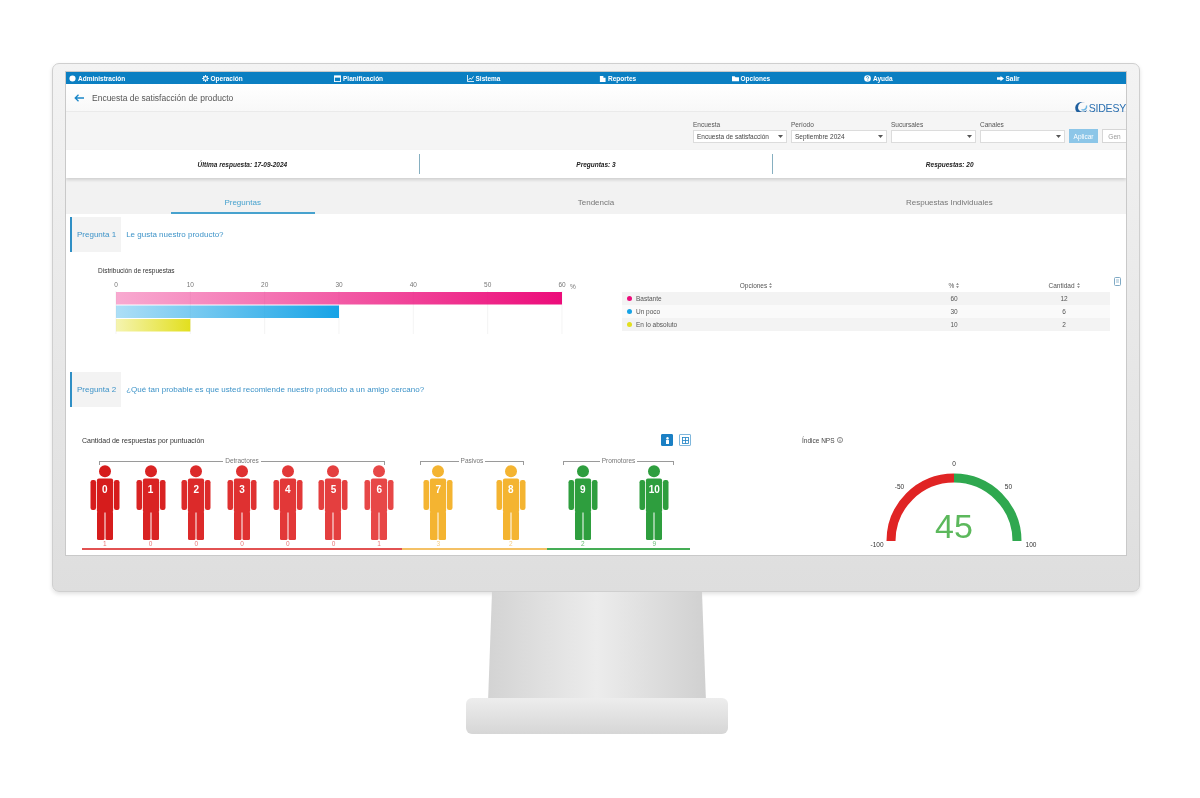  I want to click on score-number: 0, so click(105, 490).